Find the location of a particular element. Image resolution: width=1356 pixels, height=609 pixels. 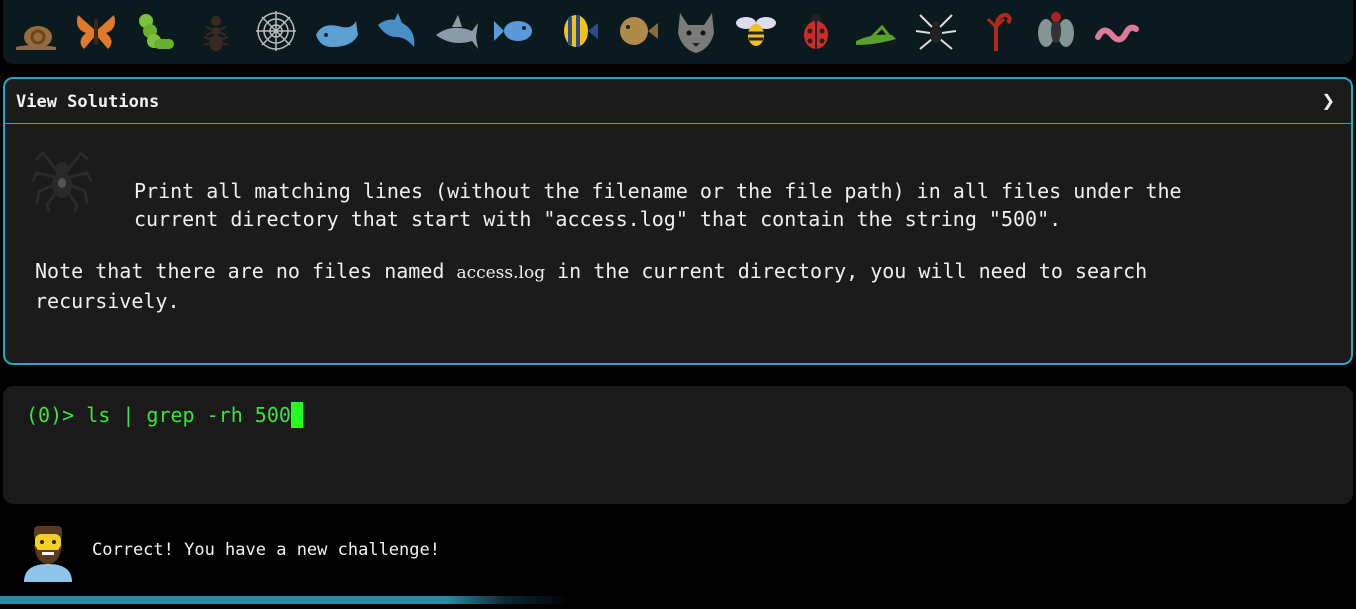

blowfish-icon is located at coordinates (636, 31).